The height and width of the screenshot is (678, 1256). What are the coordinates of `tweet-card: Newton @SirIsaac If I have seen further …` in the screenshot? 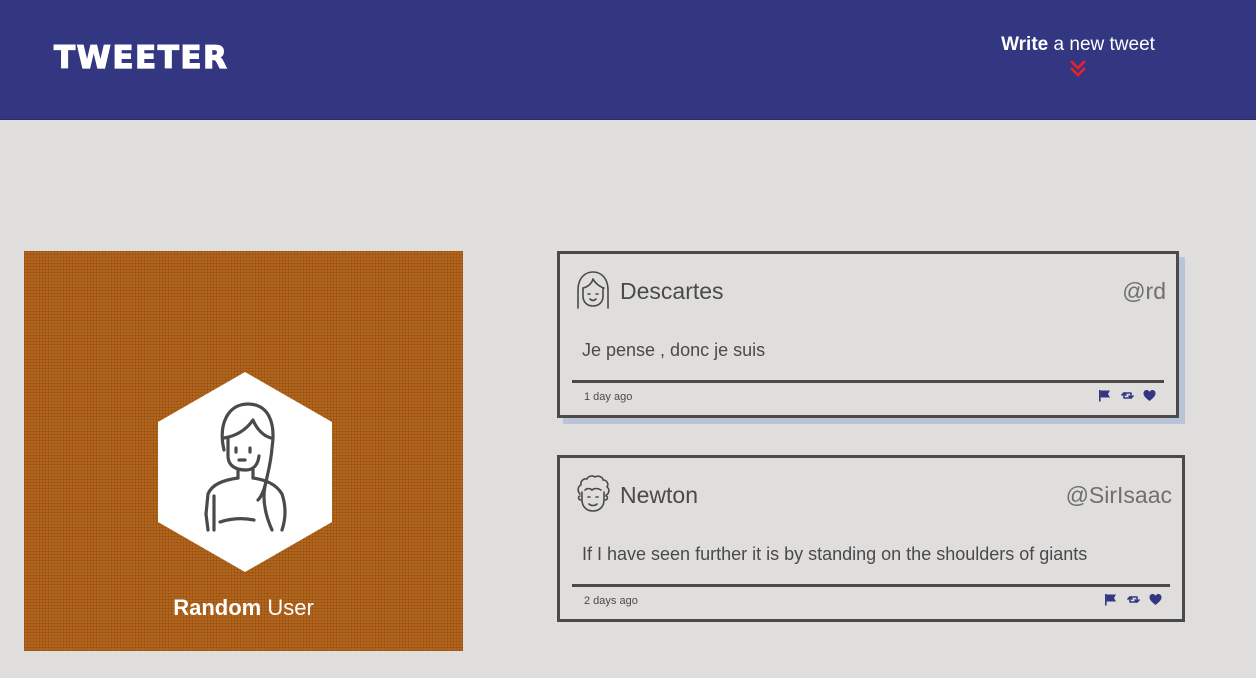 It's located at (871, 538).